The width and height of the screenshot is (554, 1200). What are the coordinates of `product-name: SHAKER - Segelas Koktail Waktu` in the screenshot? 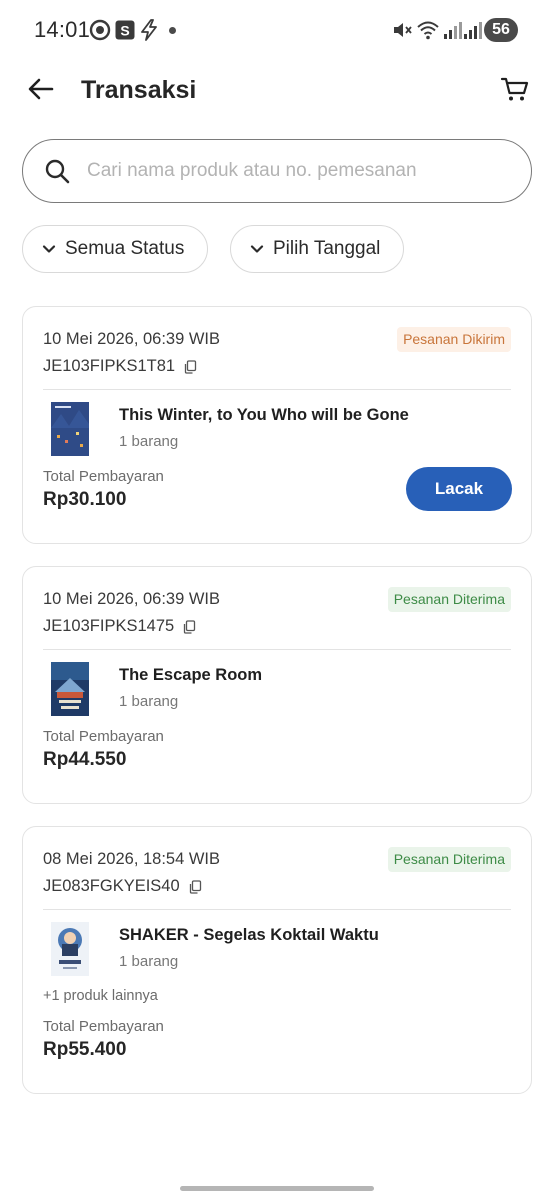 It's located at (249, 935).